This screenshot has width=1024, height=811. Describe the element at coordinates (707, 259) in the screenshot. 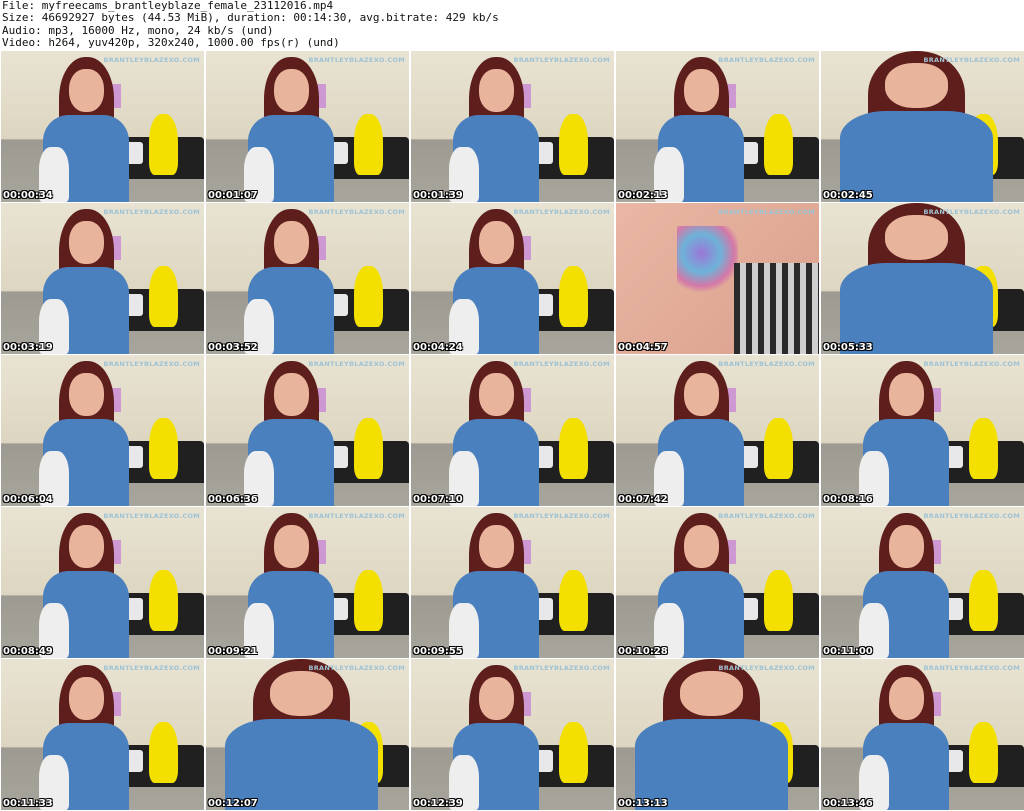

I see `hummingbird-tattoo` at that location.